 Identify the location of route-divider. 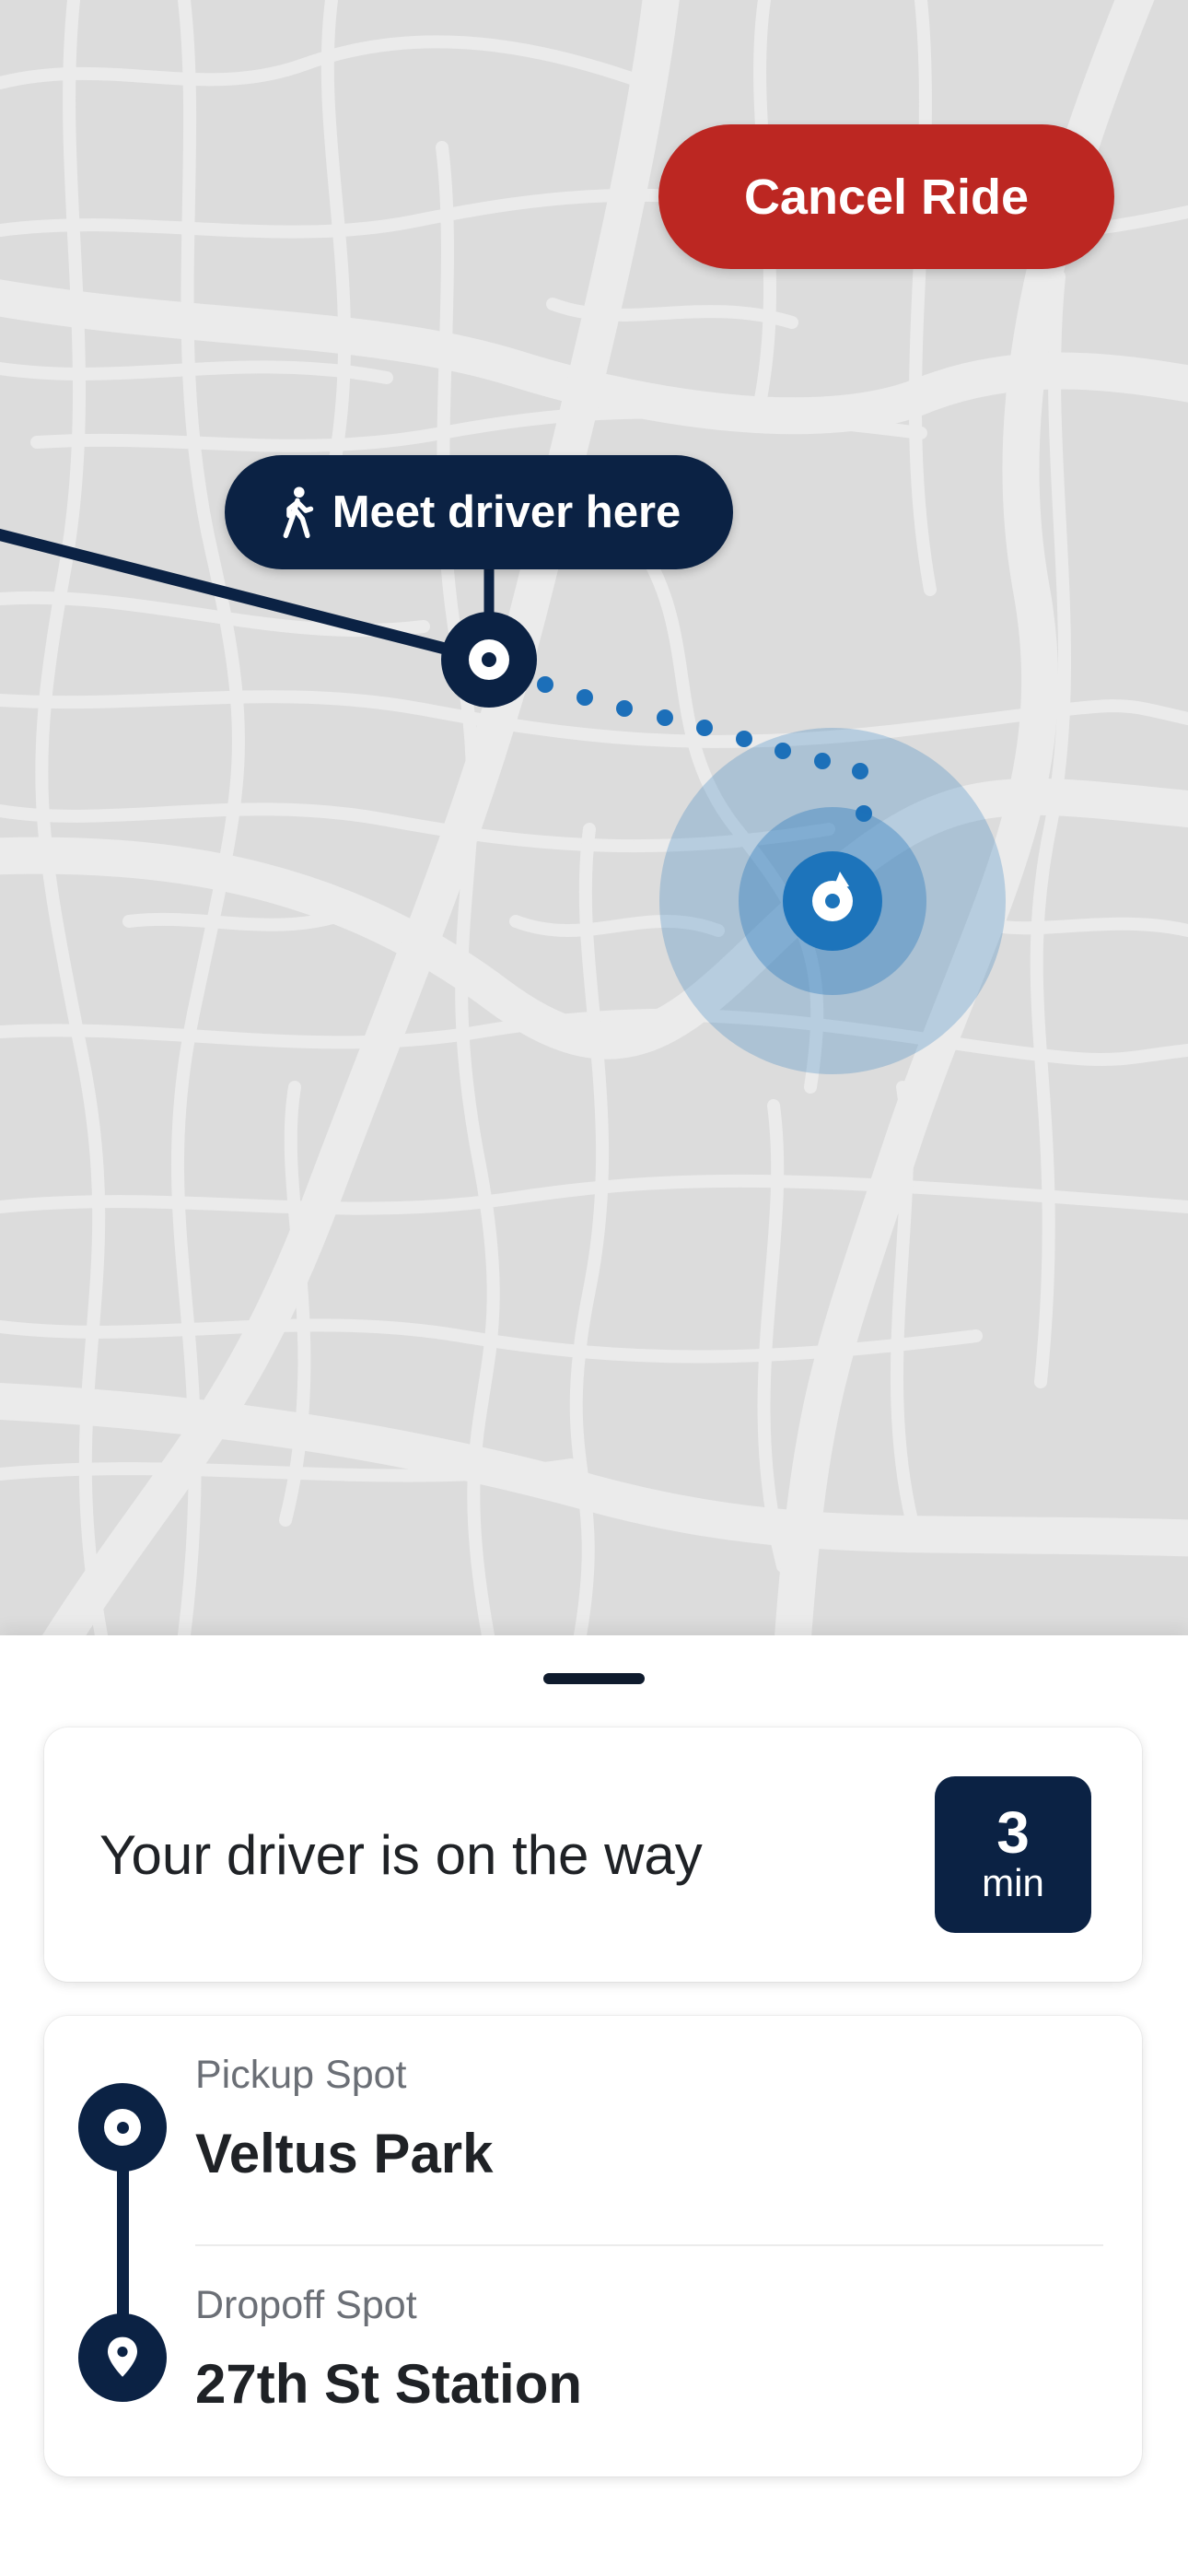
(649, 2245).